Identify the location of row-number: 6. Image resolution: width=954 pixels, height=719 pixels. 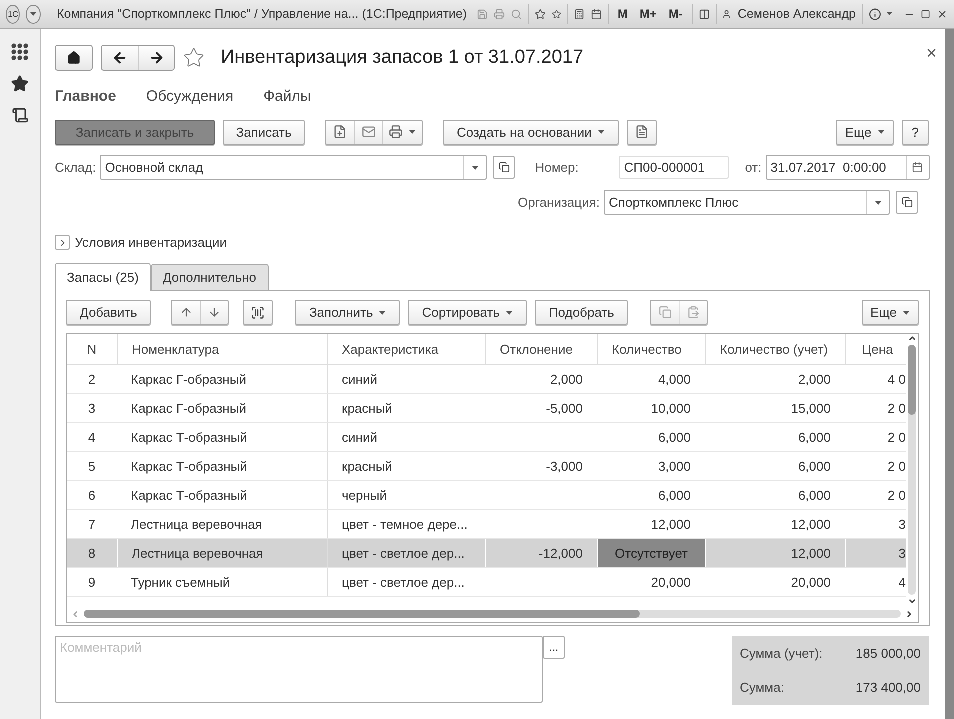
(92, 495).